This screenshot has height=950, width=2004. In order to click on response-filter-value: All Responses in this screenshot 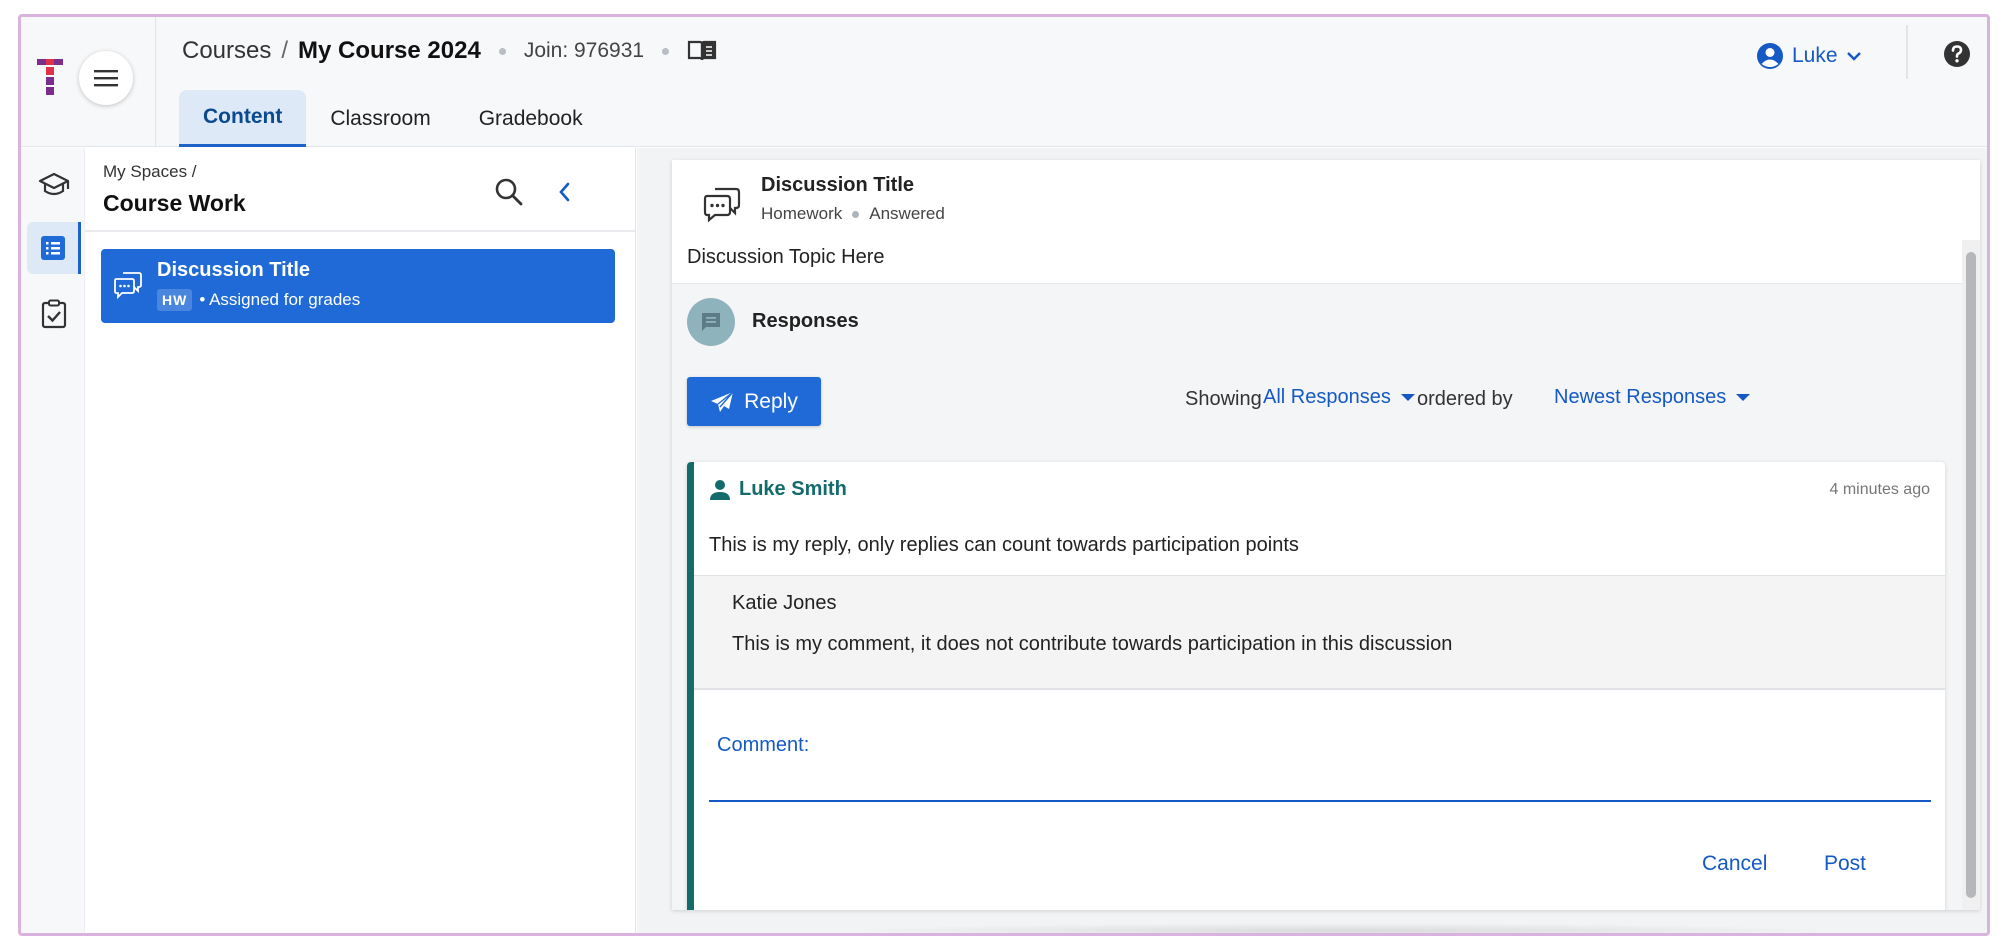, I will do `click(1327, 397)`.